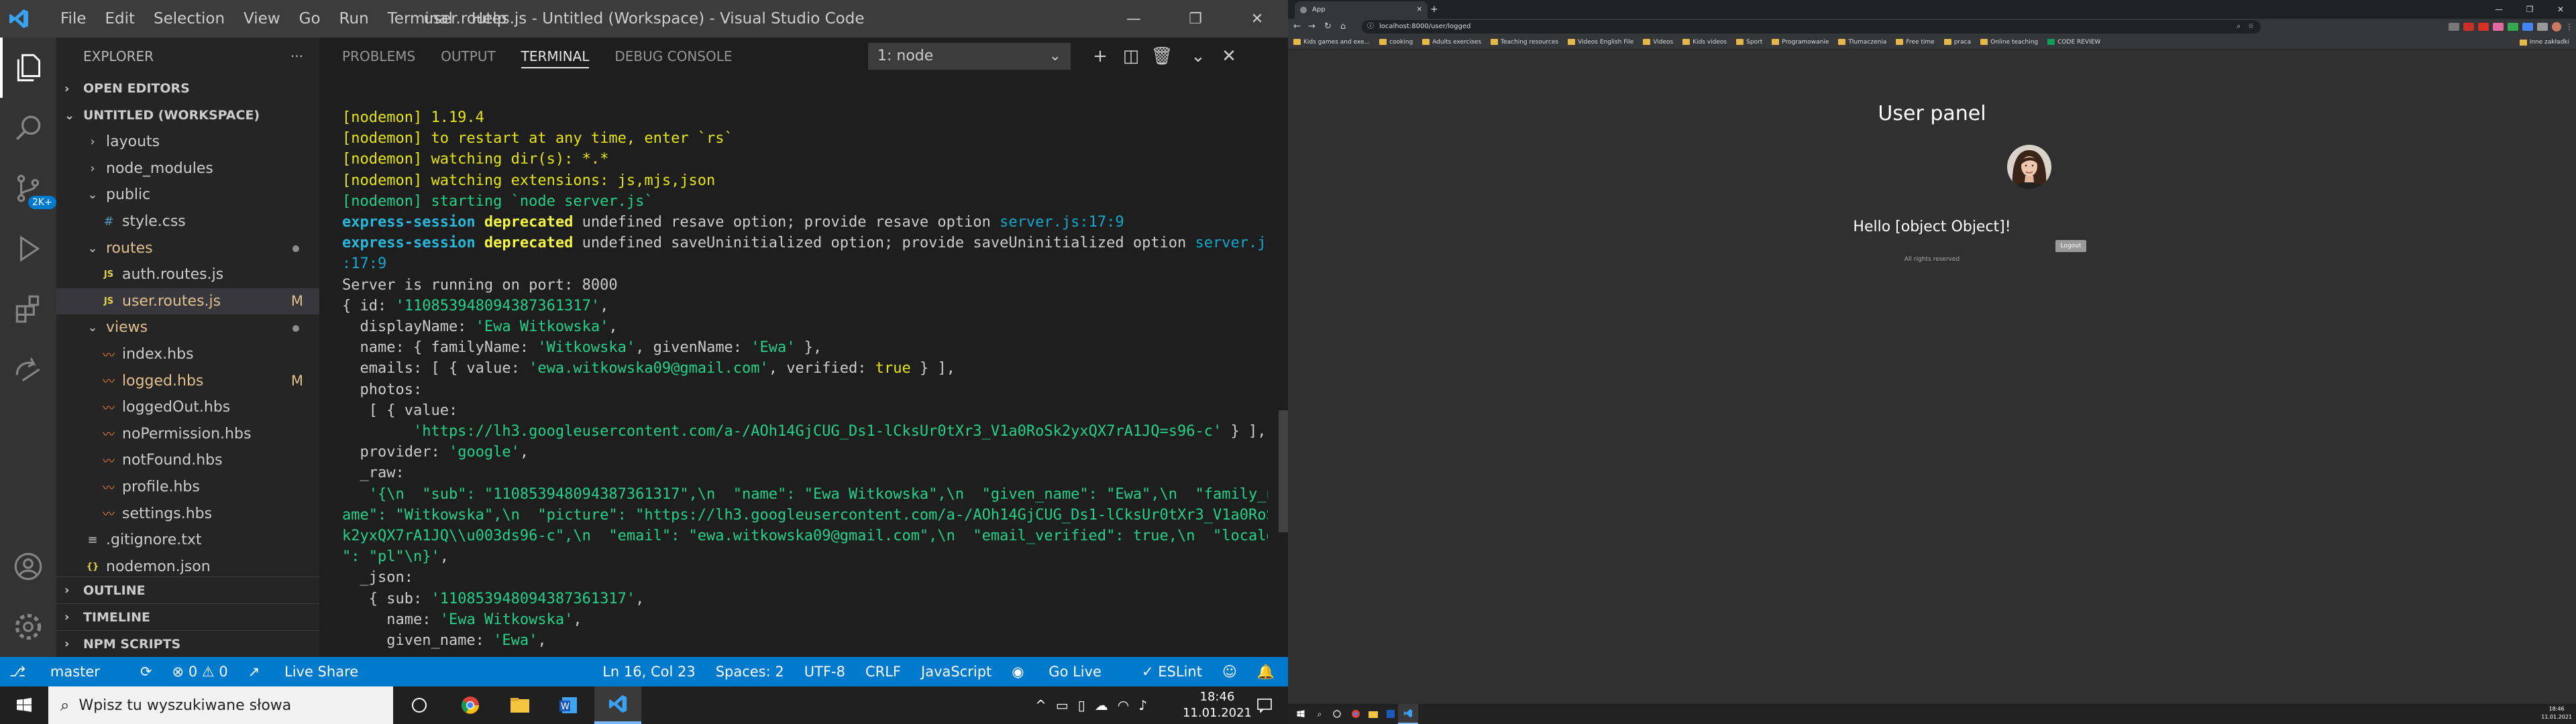 This screenshot has width=2576, height=724. Describe the element at coordinates (73, 19) in the screenshot. I see `menu-file: File` at that location.